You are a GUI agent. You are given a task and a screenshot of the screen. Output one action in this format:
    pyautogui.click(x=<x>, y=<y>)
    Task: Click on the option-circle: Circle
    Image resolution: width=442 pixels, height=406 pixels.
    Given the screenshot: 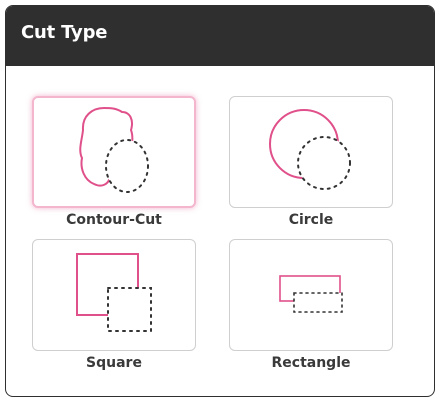 What is the action you would take?
    pyautogui.click(x=311, y=164)
    